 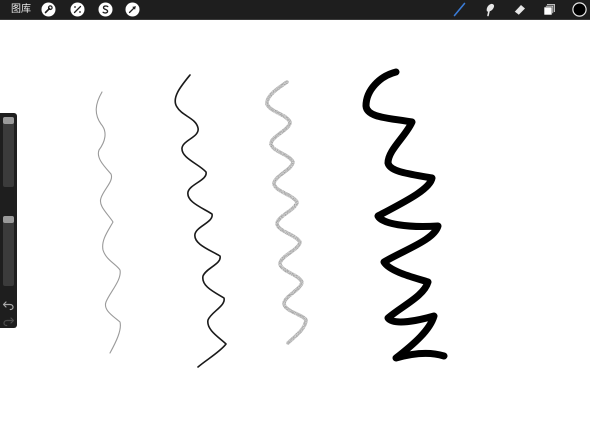 What do you see at coordinates (8, 152) in the screenshot?
I see `brush-size-slider` at bounding box center [8, 152].